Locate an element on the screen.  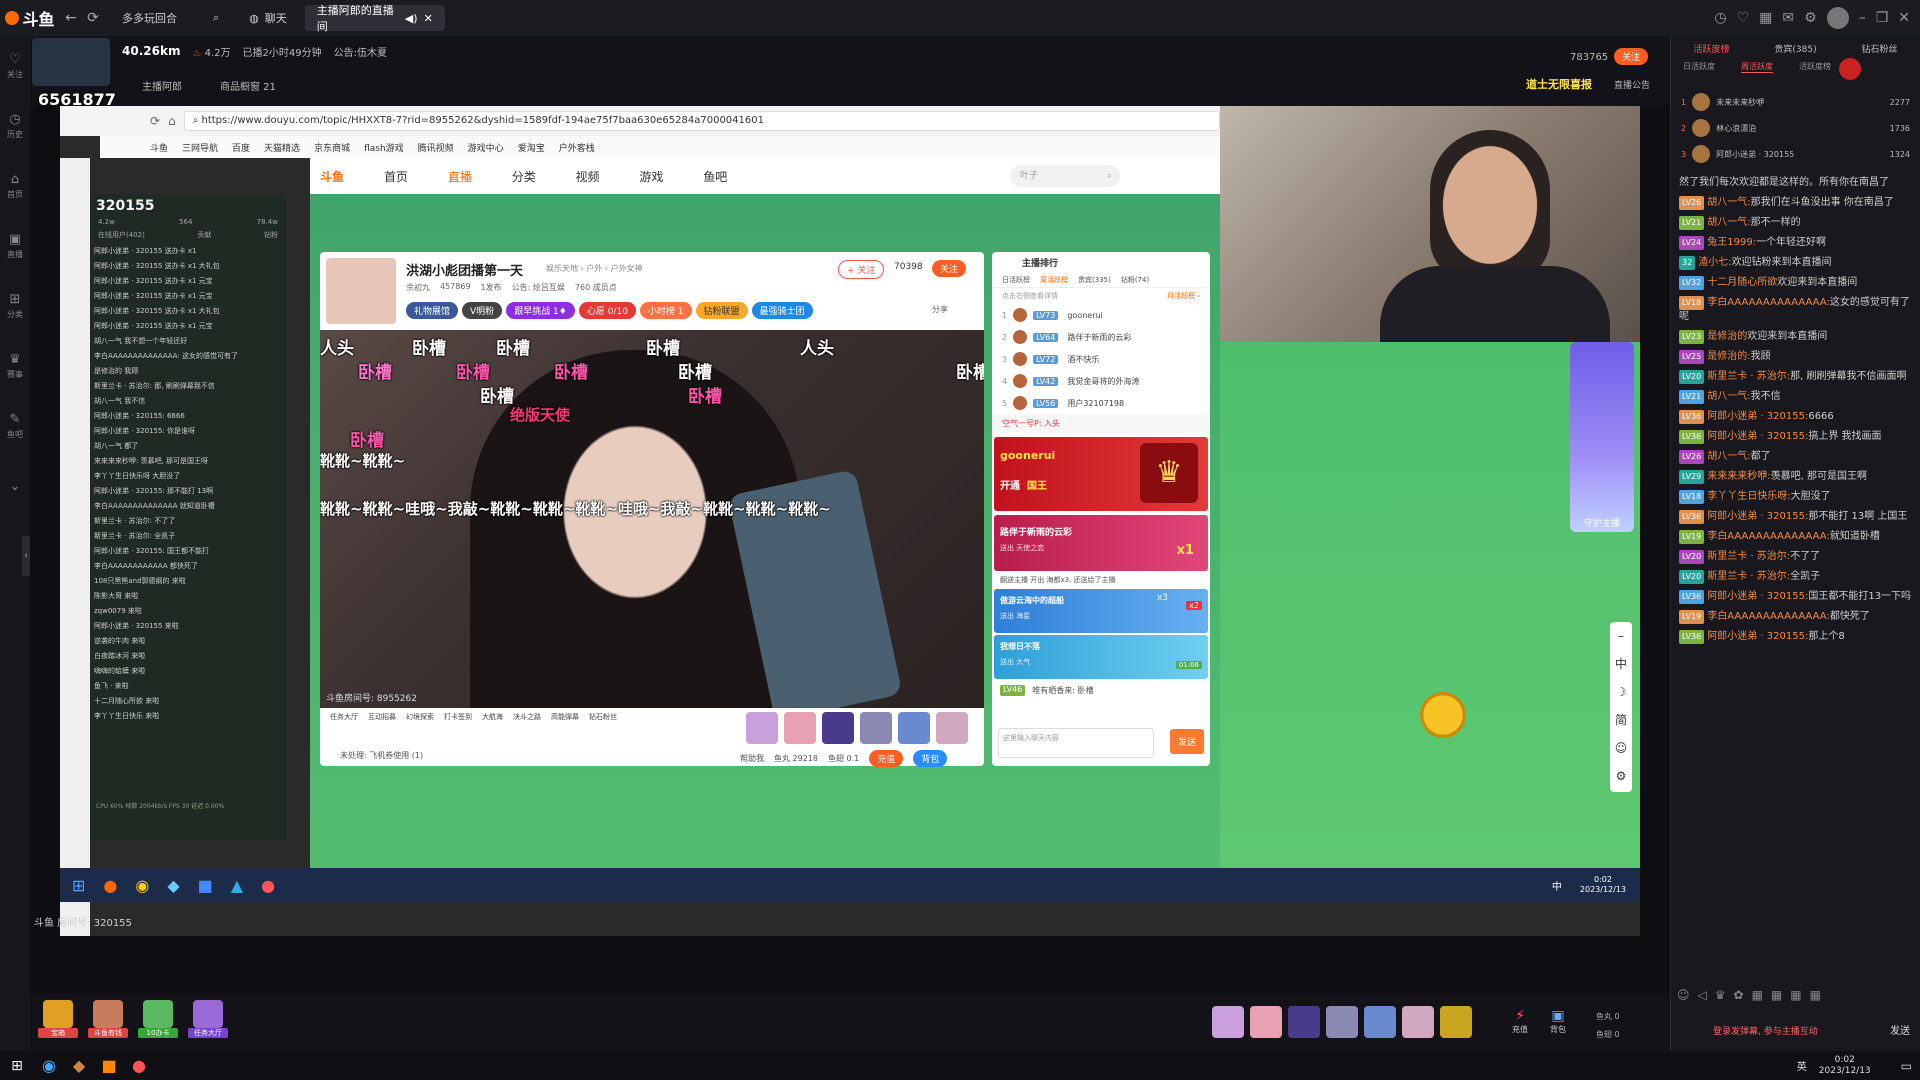
activity: 任务大厅 is located at coordinates (344, 717).